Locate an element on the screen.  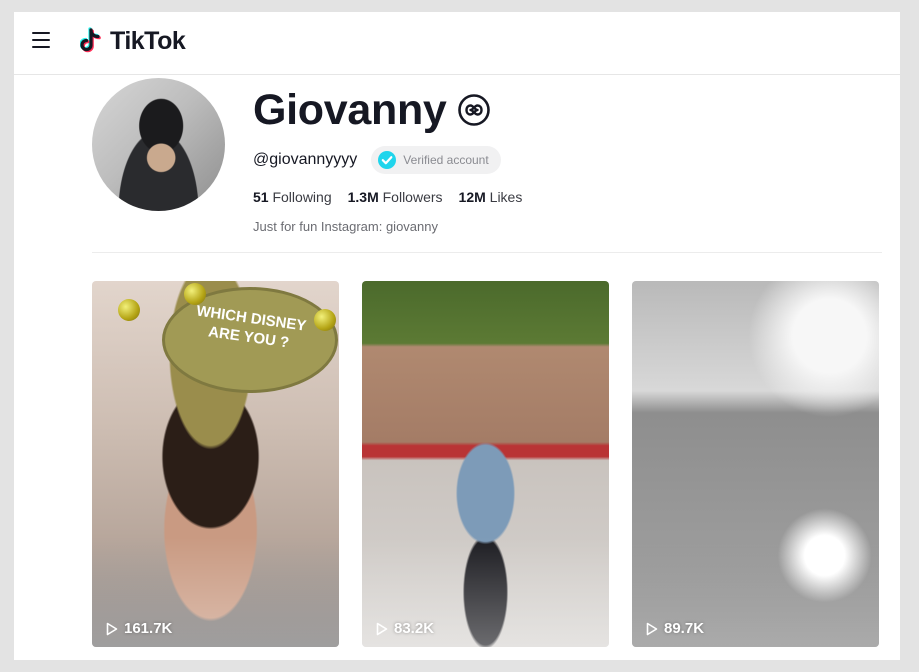
view-count: 161.7K is located at coordinates (139, 628).